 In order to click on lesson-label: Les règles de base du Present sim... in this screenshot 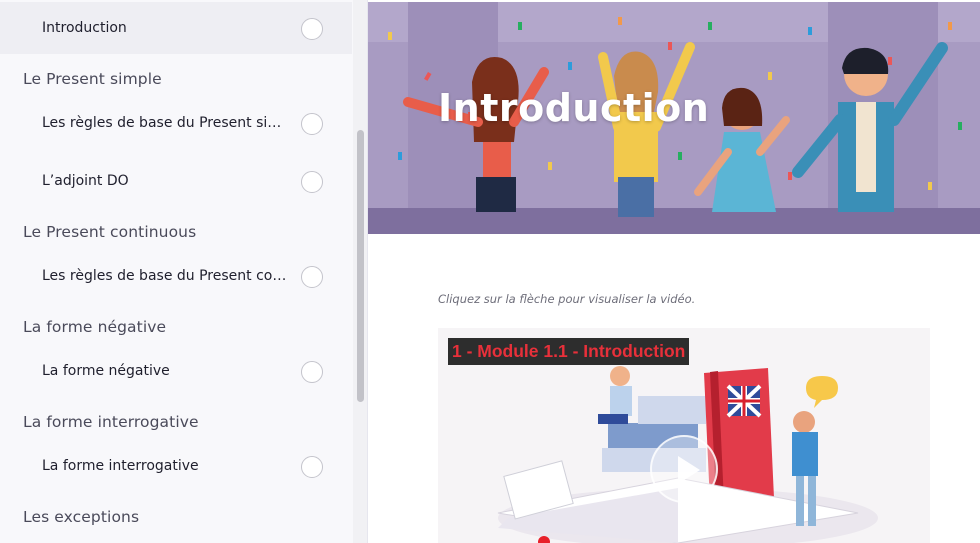, I will do `click(167, 123)`.